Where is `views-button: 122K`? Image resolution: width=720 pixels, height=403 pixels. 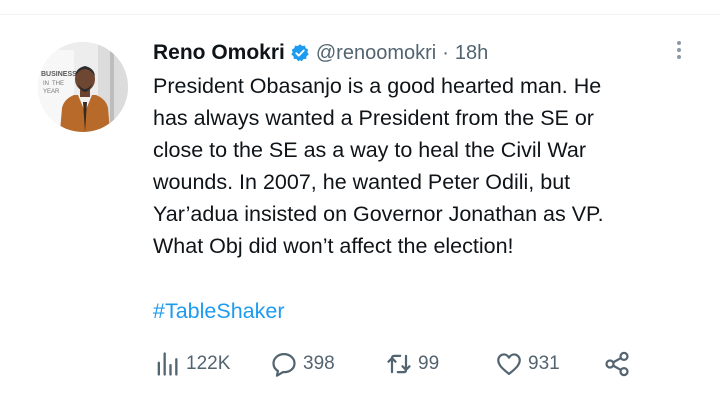
views-button: 122K is located at coordinates (191, 364).